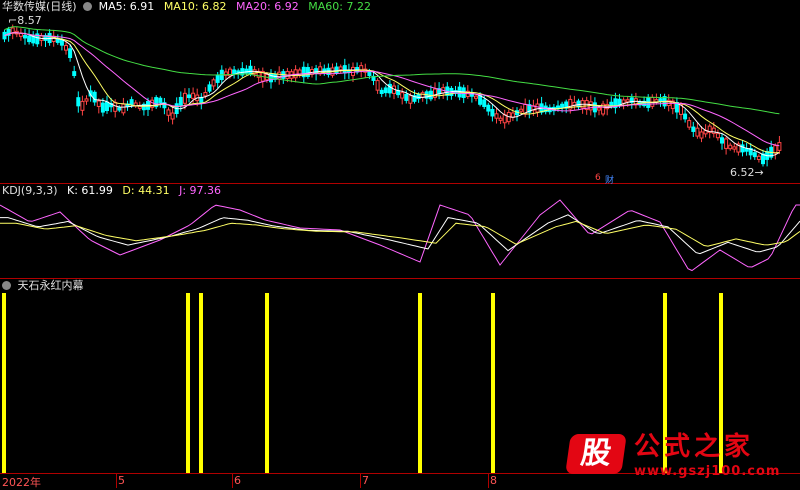  Describe the element at coordinates (90, 190) in the screenshot. I see `kdj-k-label: K: 61.99` at that location.